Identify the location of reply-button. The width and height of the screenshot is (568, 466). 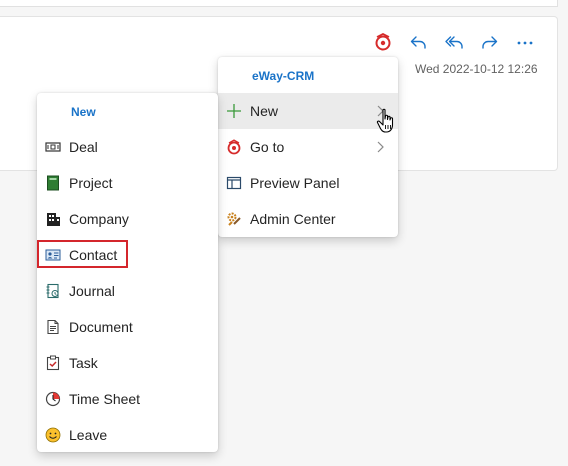
(418, 42).